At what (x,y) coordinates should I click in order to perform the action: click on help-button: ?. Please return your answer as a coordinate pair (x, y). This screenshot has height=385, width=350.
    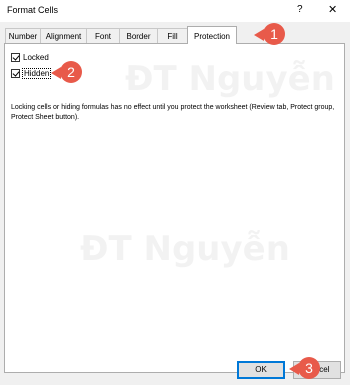
    Looking at the image, I should click on (300, 9).